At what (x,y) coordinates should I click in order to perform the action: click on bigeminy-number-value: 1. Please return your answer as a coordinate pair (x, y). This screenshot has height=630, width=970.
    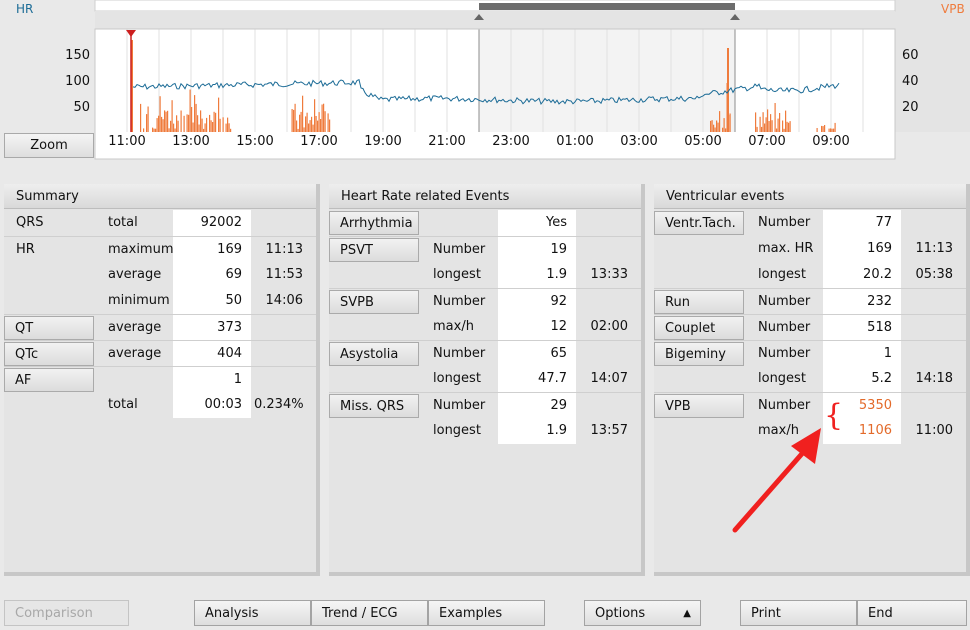
    Looking at the image, I should click on (862, 354).